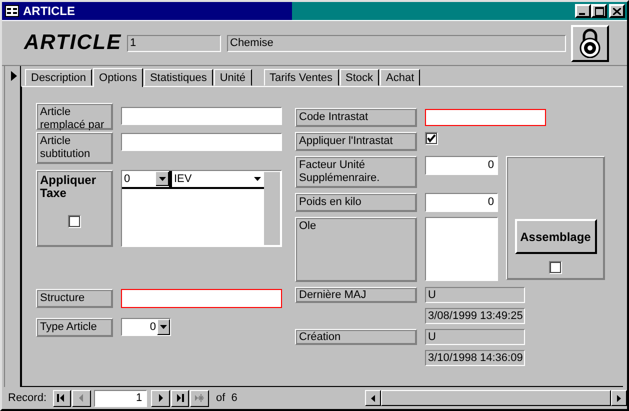  I want to click on new-record-icon, so click(199, 398).